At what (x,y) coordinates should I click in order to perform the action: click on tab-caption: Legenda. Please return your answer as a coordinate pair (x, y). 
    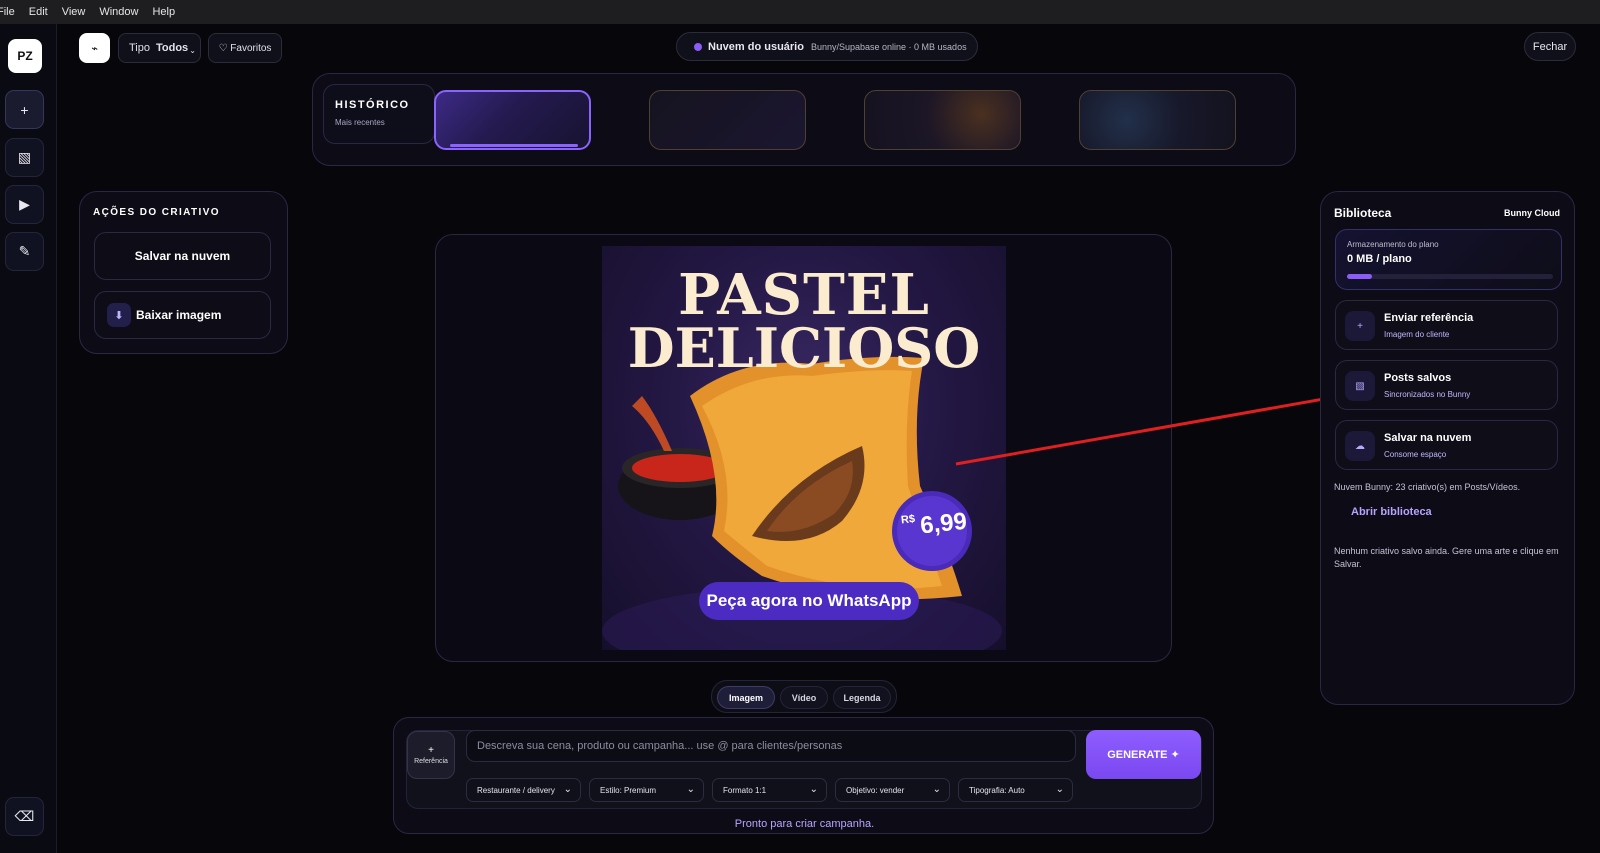
    Looking at the image, I should click on (862, 697).